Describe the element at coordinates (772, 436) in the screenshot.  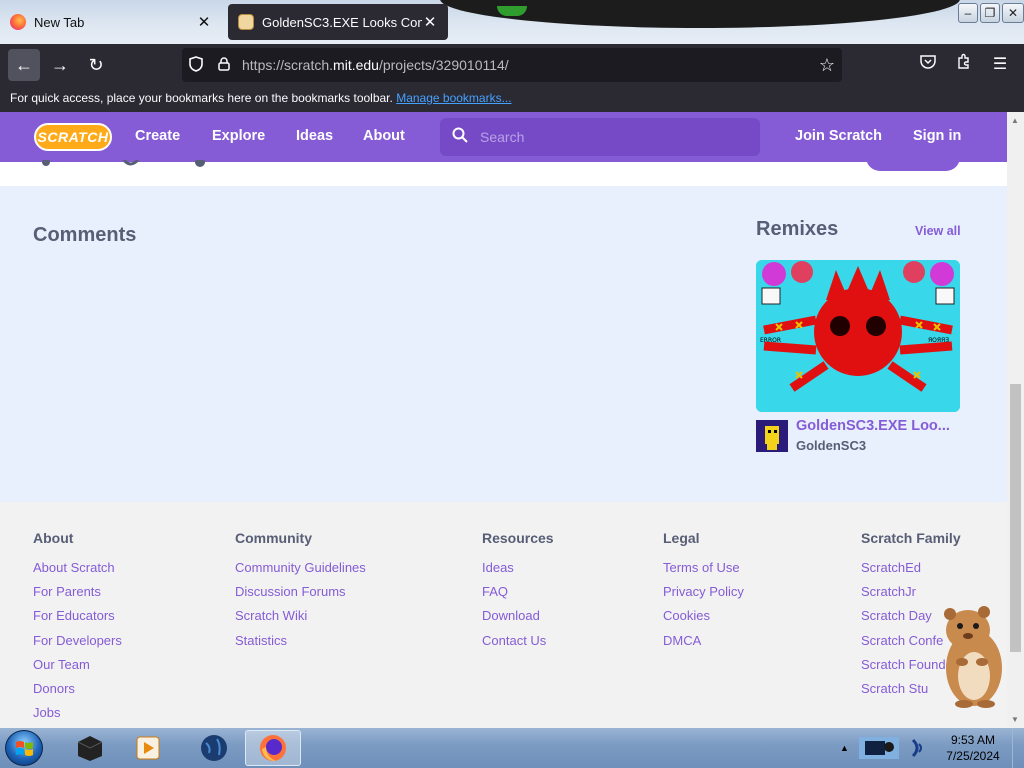
I see `avatar` at that location.